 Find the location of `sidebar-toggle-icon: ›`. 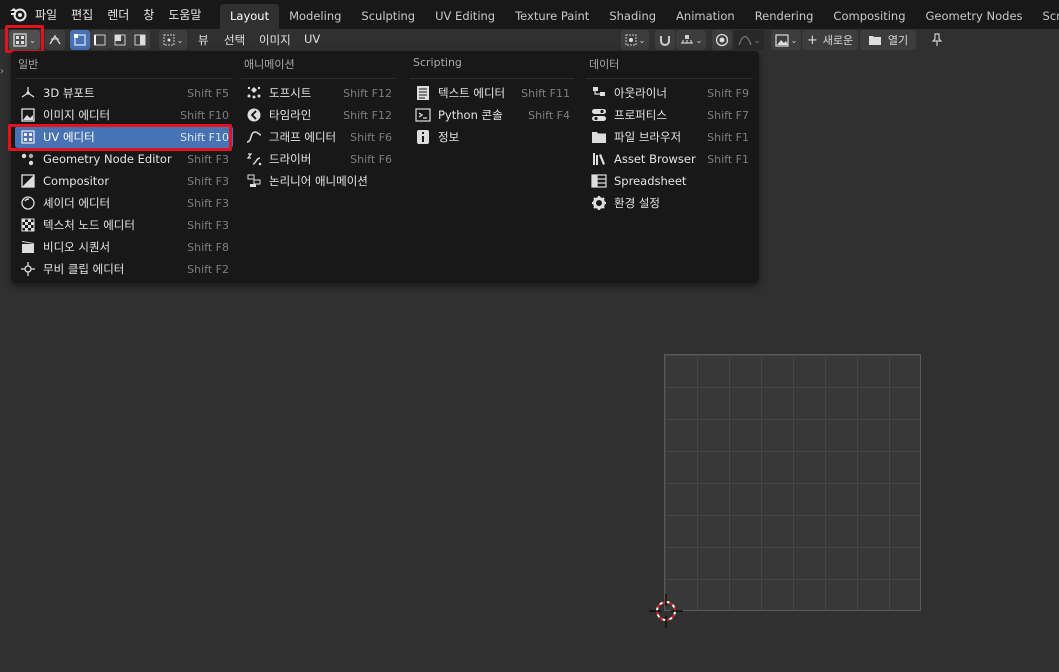

sidebar-toggle-icon: › is located at coordinates (2, 71).